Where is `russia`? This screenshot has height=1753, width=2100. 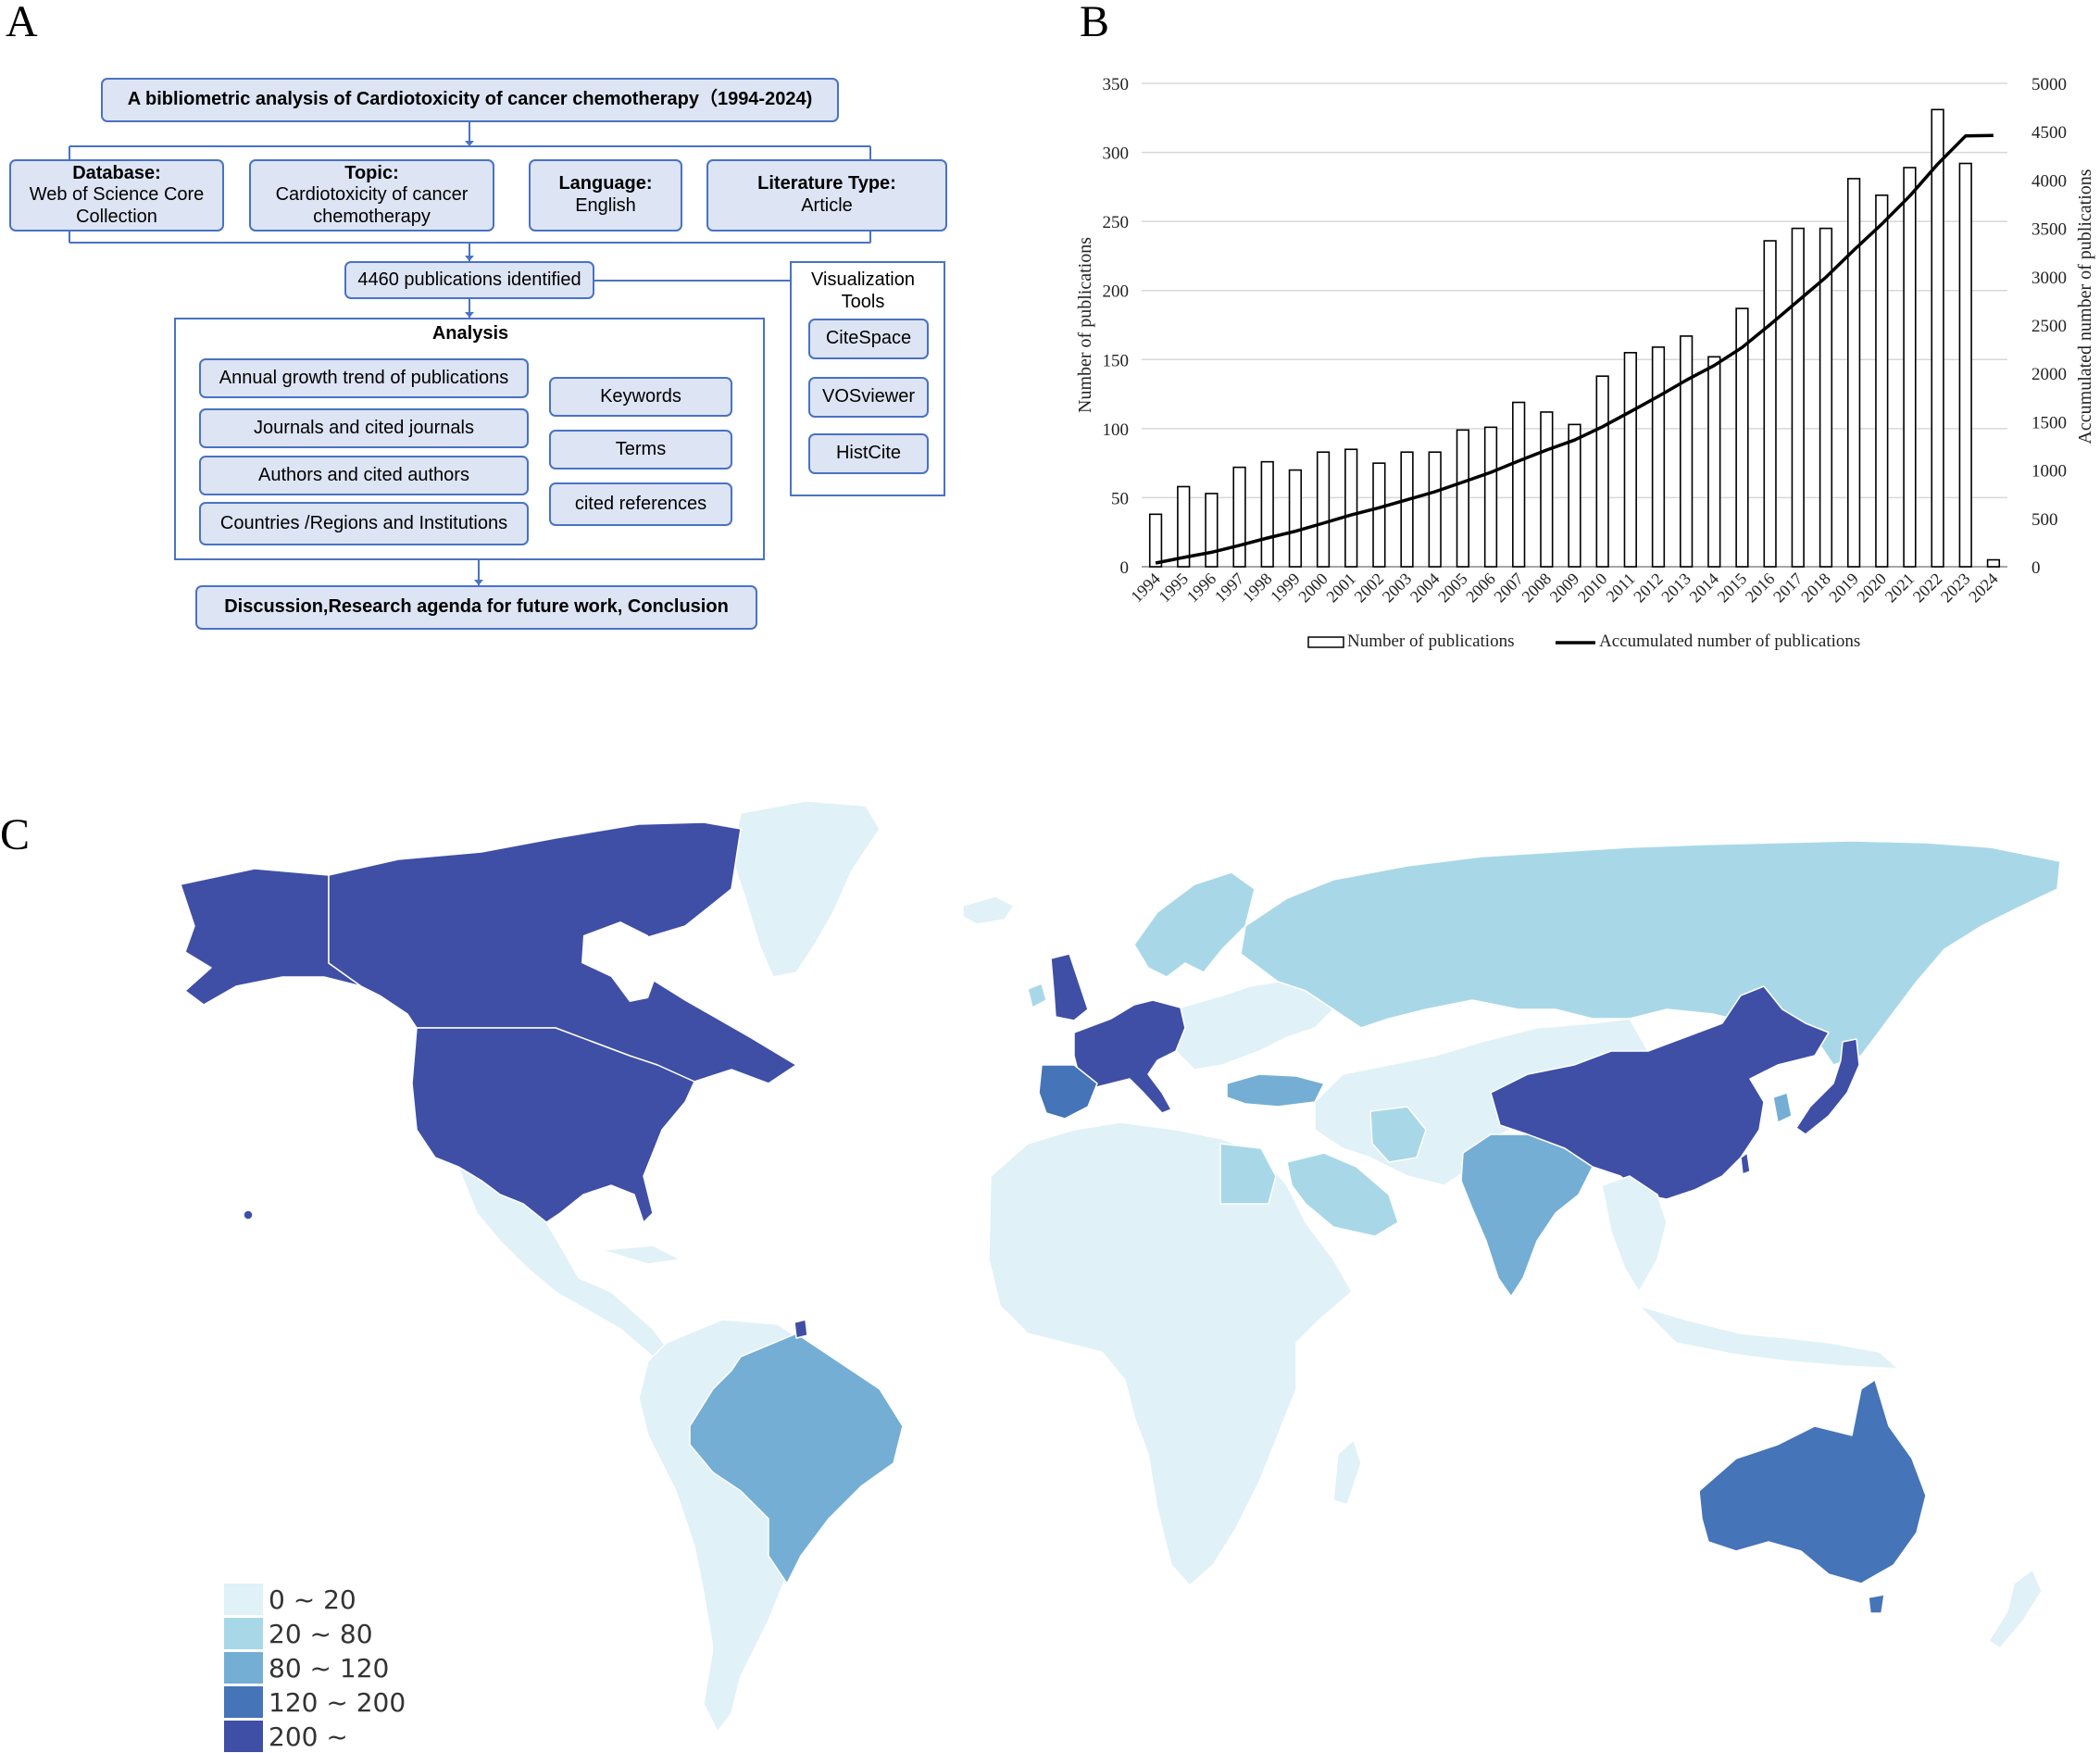 russia is located at coordinates (1651, 953).